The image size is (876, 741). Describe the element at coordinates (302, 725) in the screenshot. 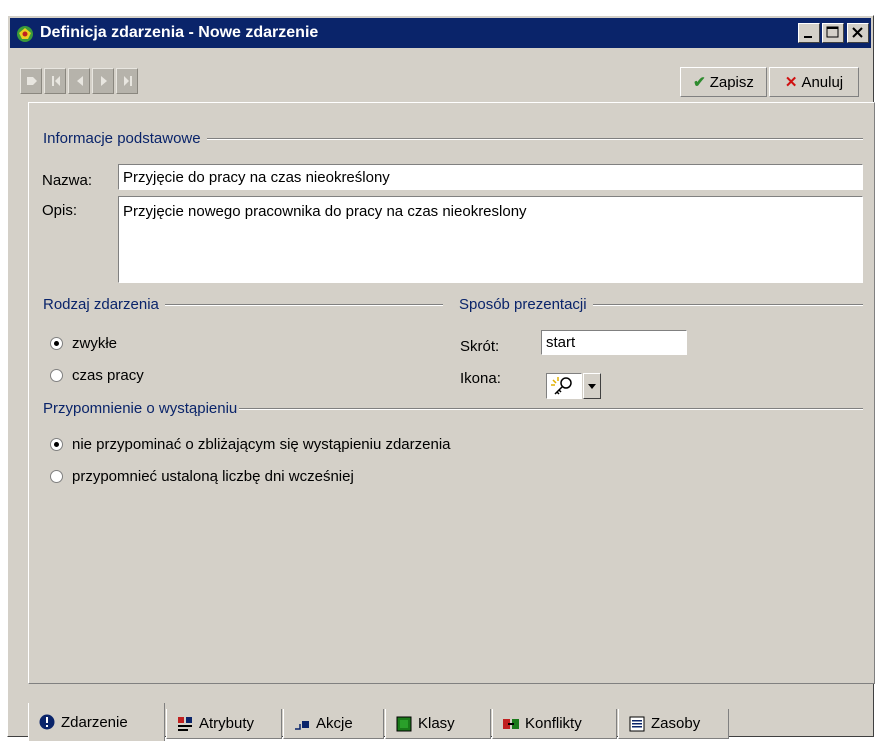

I see `actions-icon` at that location.